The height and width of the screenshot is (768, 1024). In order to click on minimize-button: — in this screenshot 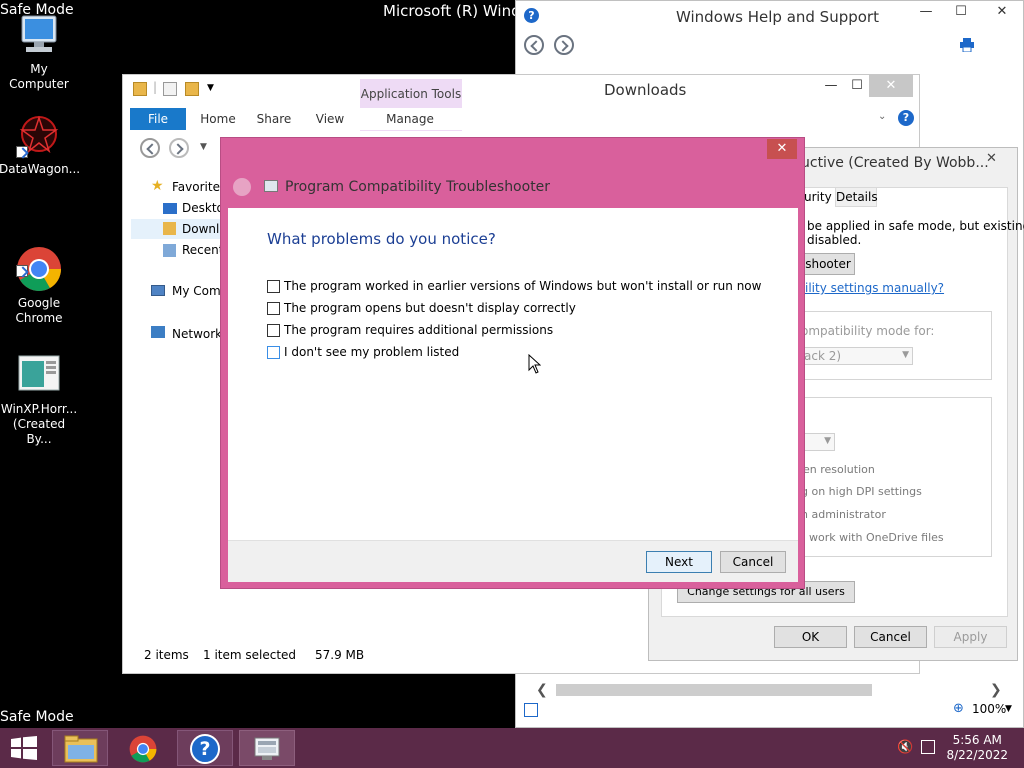, I will do `click(926, 12)`.